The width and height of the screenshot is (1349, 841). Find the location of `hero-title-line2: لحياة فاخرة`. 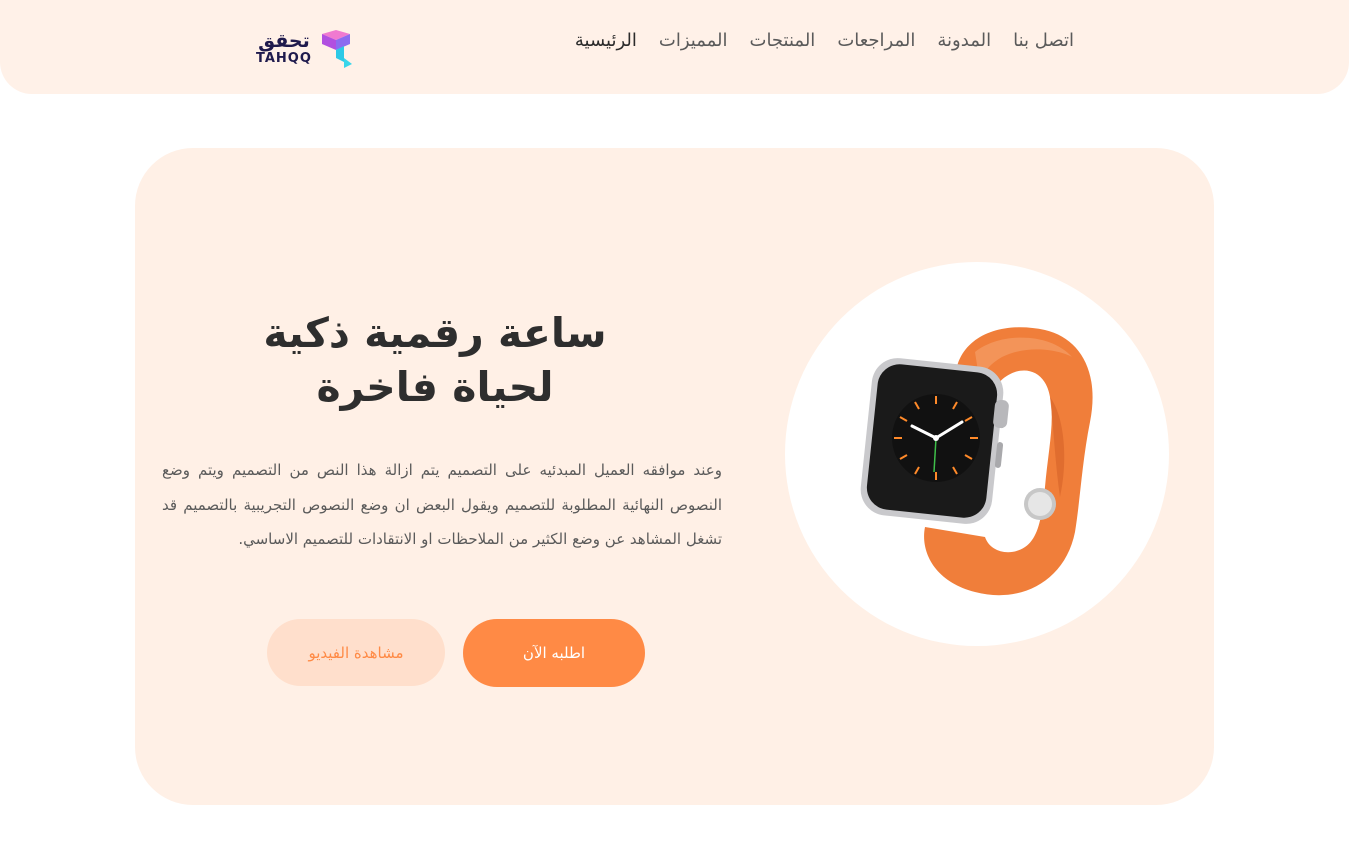

hero-title-line2: لحياة فاخرة is located at coordinates (435, 387).